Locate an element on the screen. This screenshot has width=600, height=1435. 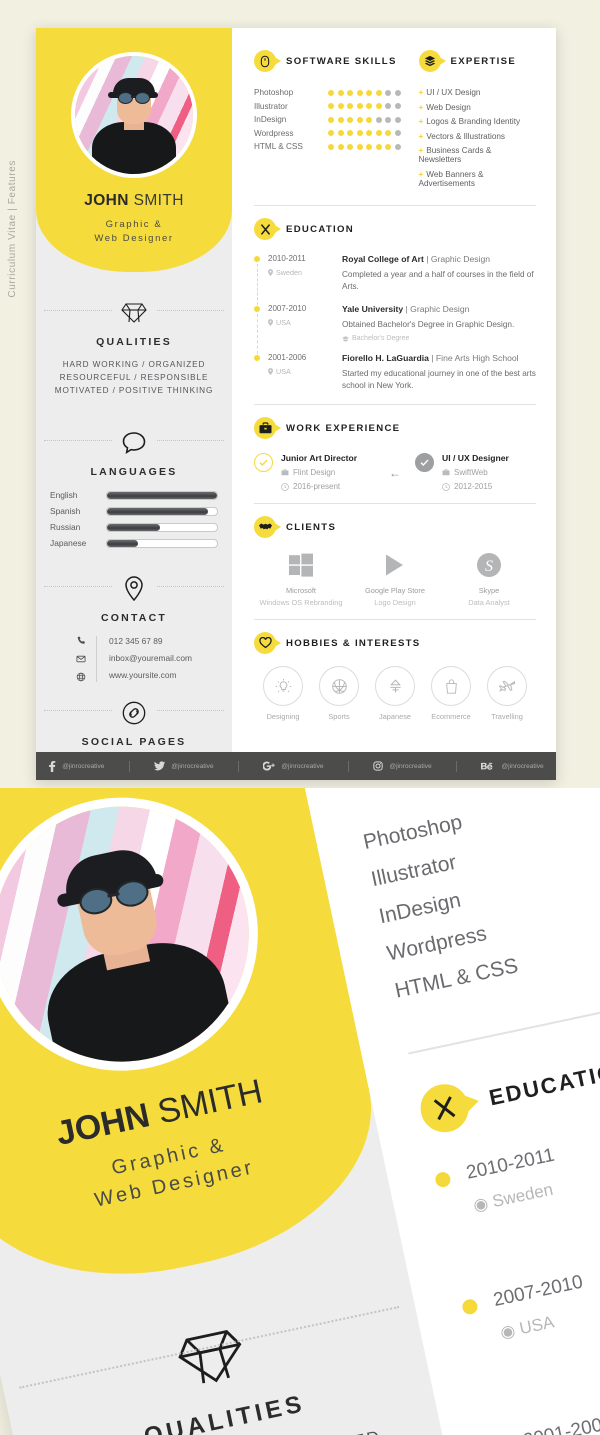
social-item-googleplus: @jinrocreative is located at coordinates (293, 766).